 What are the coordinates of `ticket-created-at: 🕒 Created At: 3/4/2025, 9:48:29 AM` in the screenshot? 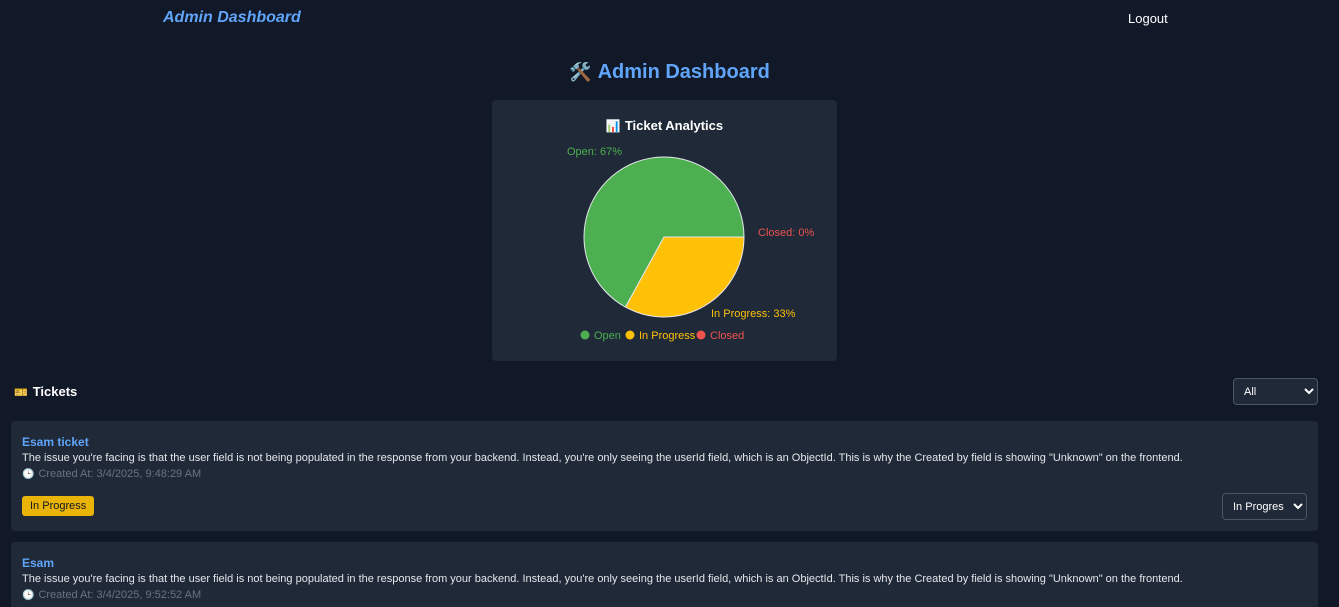 It's located at (111, 474).